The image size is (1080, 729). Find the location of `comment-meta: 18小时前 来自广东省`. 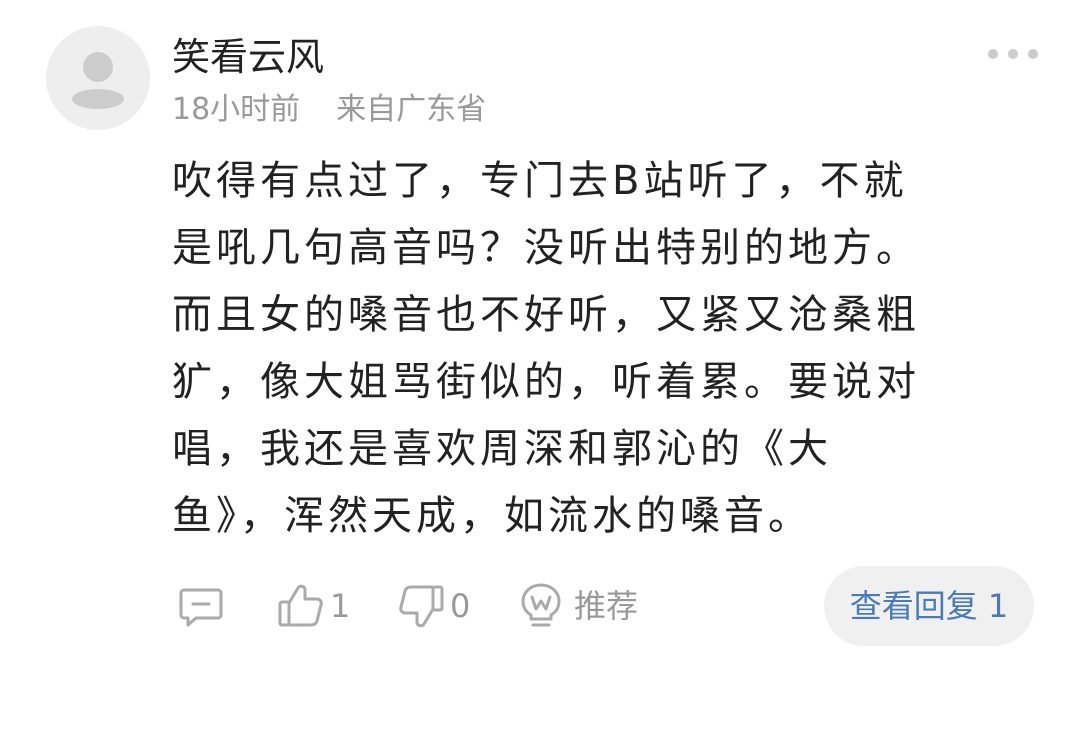

comment-meta: 18小时前 来自广东省 is located at coordinates (329, 110).